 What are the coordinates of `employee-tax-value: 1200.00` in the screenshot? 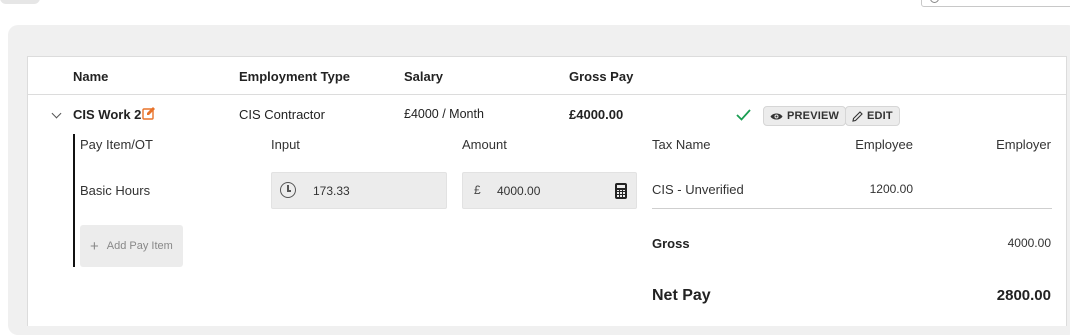 It's located at (891, 189).